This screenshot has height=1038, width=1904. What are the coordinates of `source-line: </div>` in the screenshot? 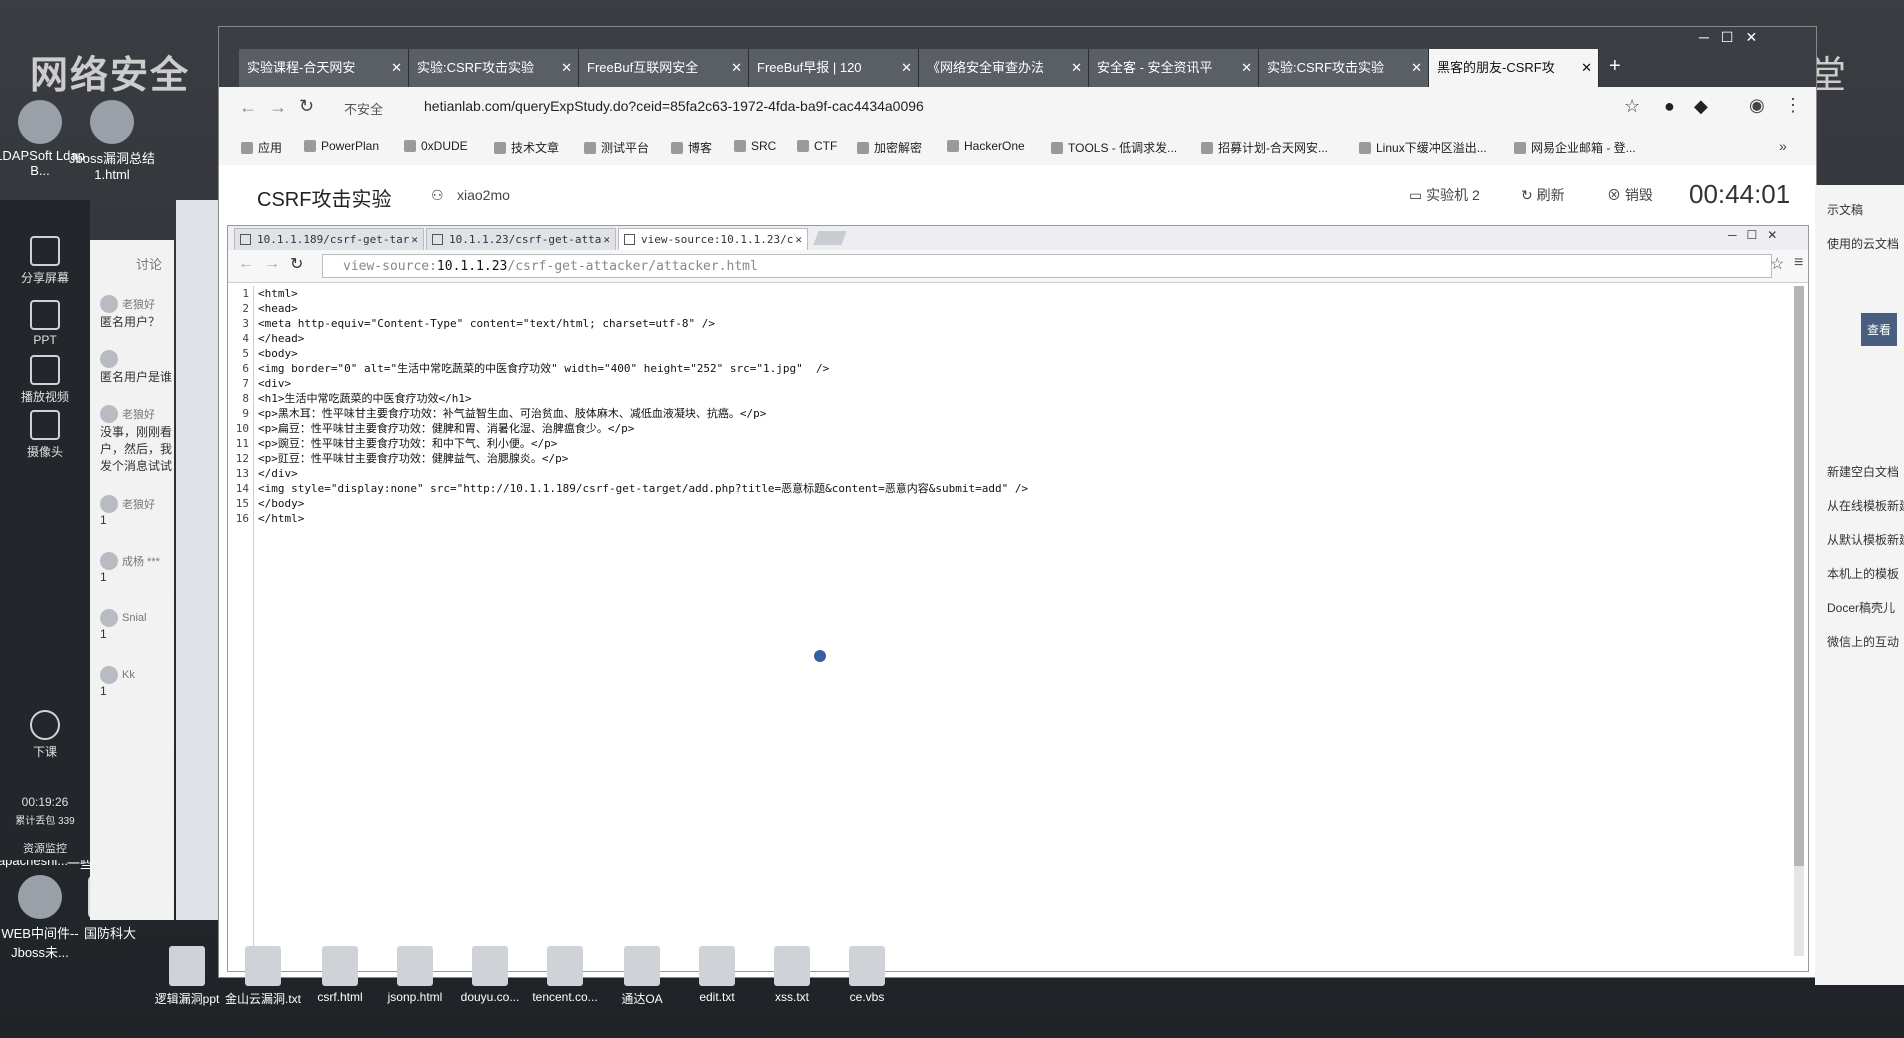 It's located at (278, 473).